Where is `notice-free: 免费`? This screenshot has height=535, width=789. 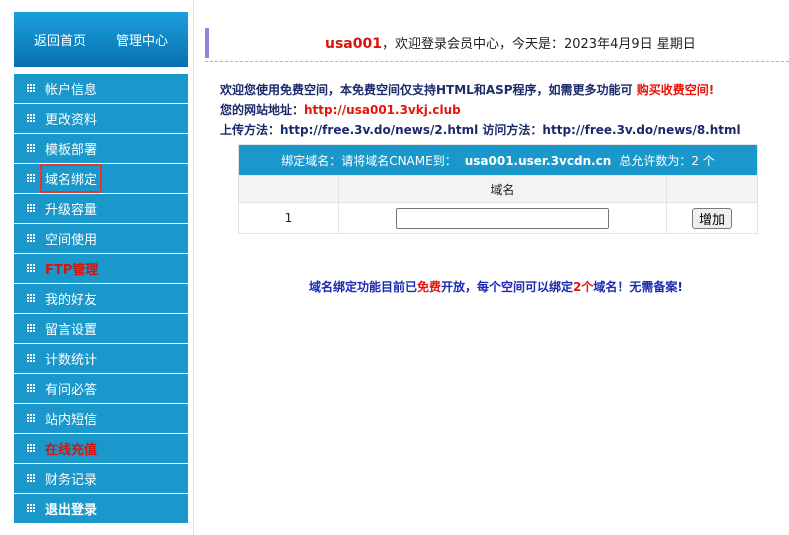 notice-free: 免费 is located at coordinates (429, 287).